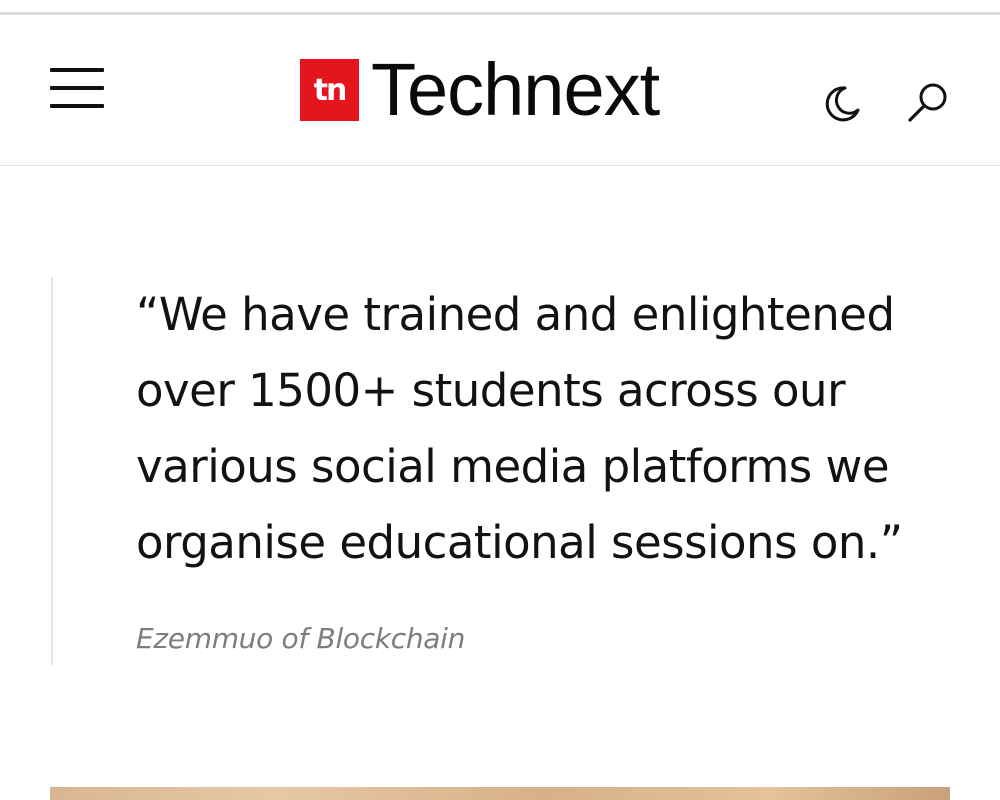  I want to click on menu-button, so click(77, 90).